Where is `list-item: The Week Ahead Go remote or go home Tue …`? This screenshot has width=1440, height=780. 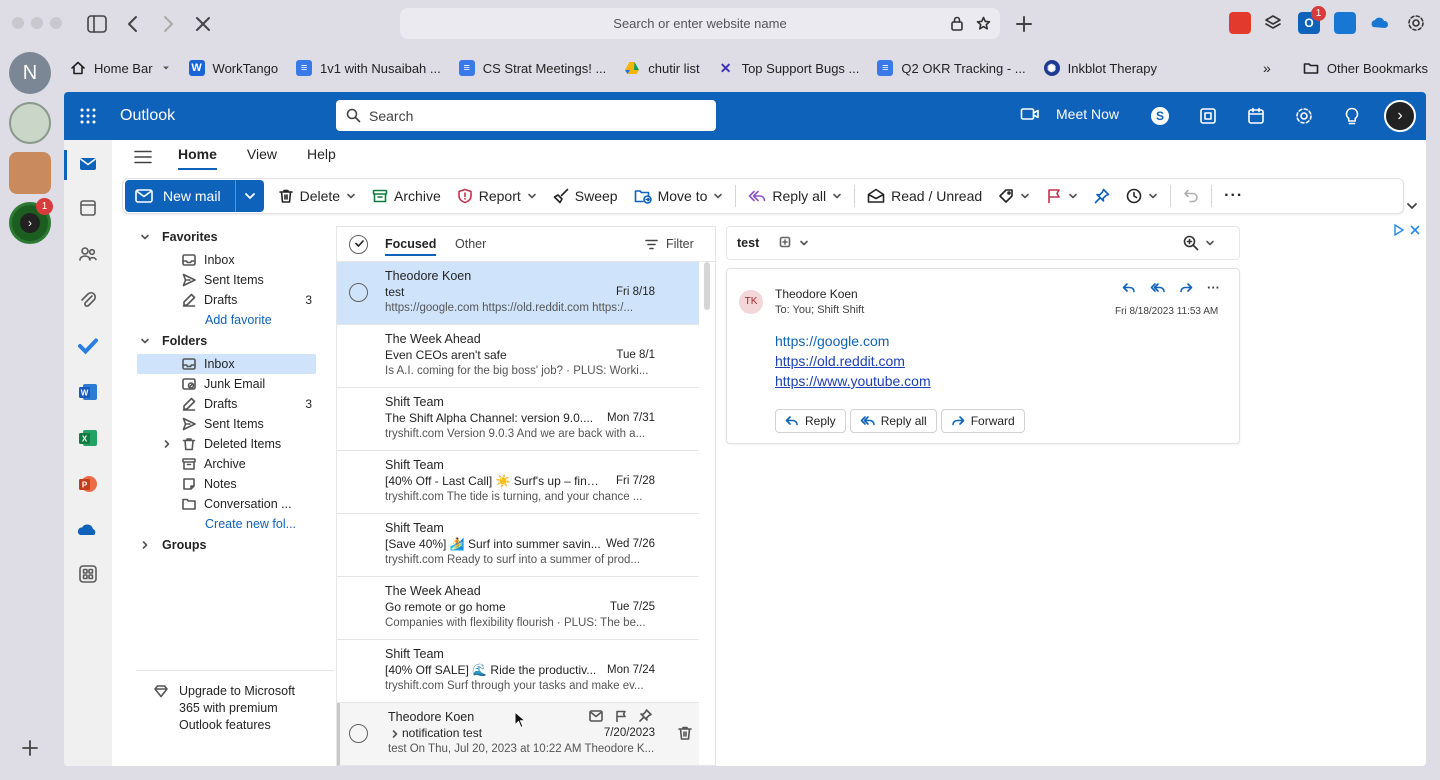 list-item: The Week Ahead Go remote or go home Tue … is located at coordinates (518, 608).